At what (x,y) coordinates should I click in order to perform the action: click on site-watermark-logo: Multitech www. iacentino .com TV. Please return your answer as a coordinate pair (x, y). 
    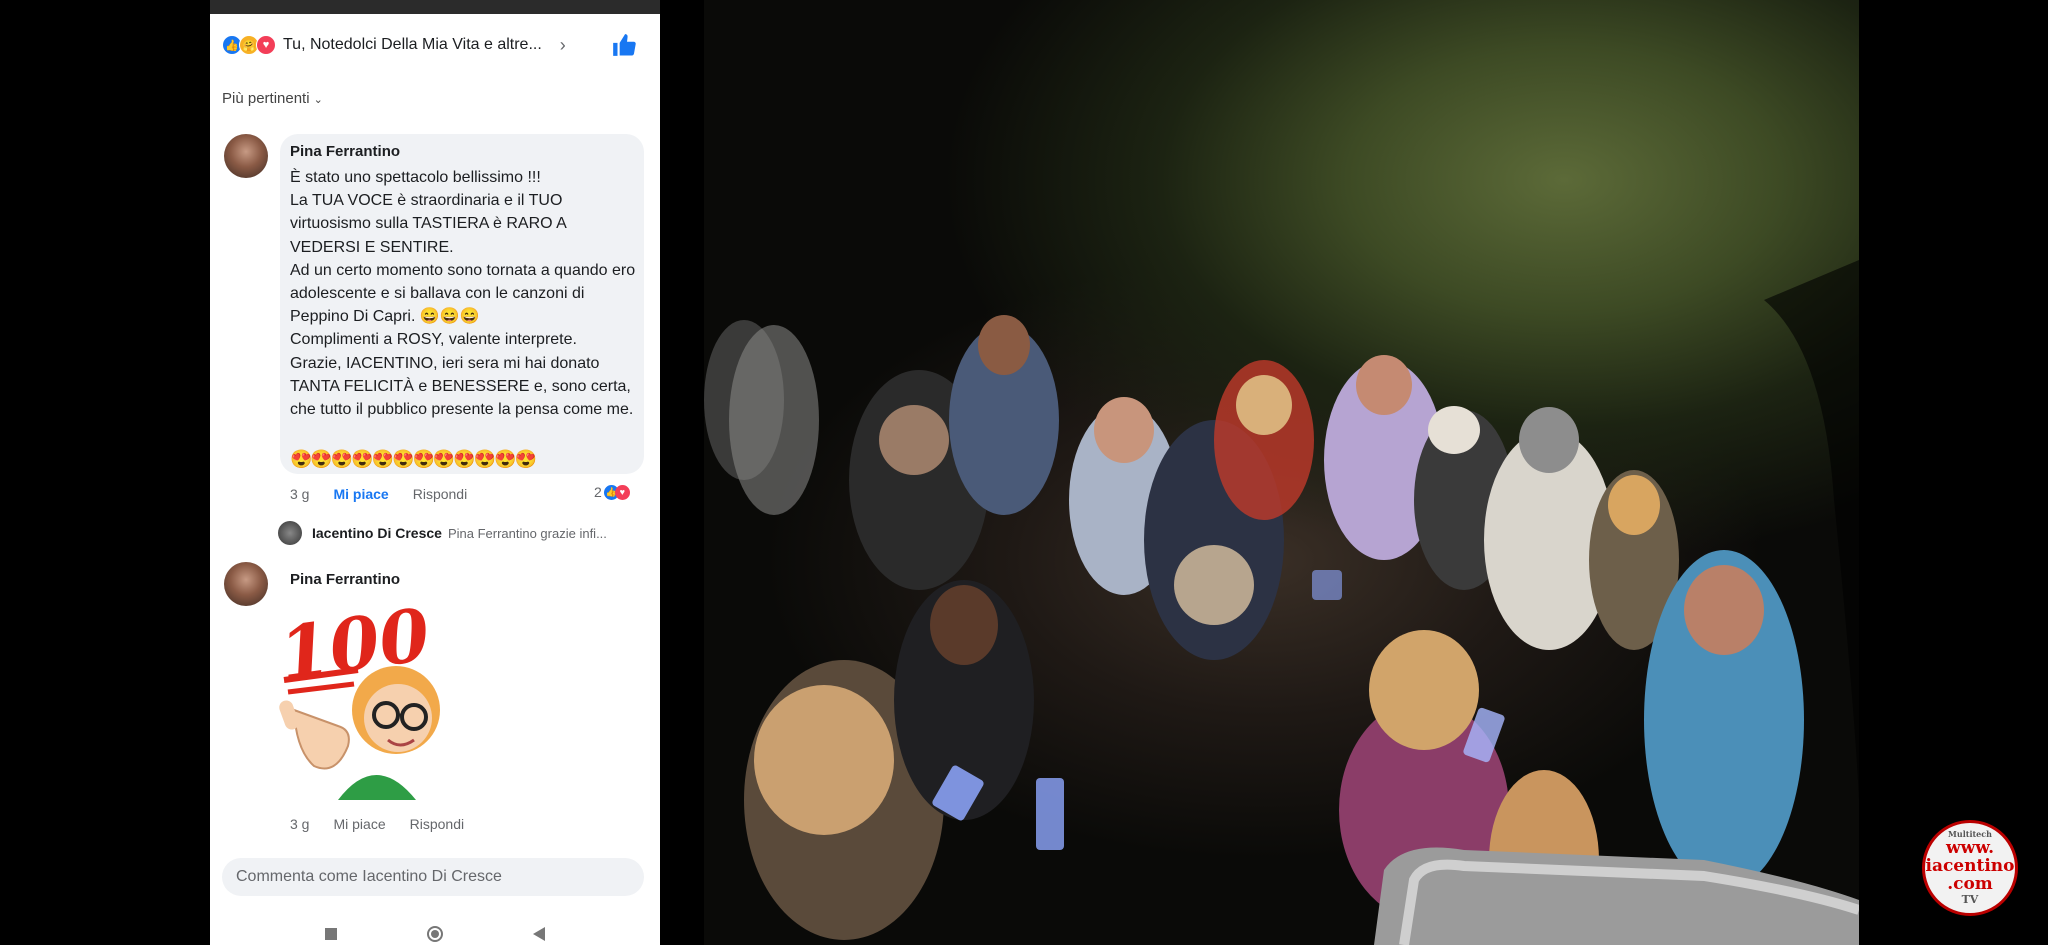
    Looking at the image, I should click on (1970, 868).